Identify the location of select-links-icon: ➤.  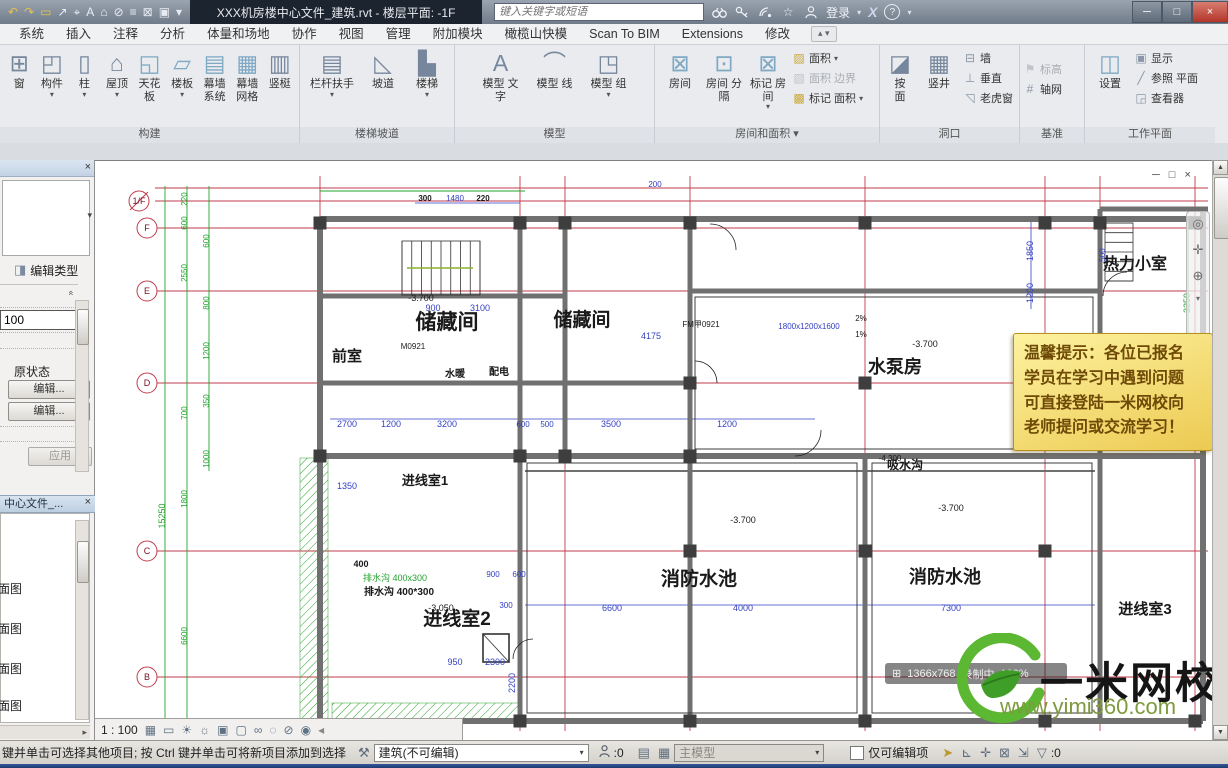
(947, 753).